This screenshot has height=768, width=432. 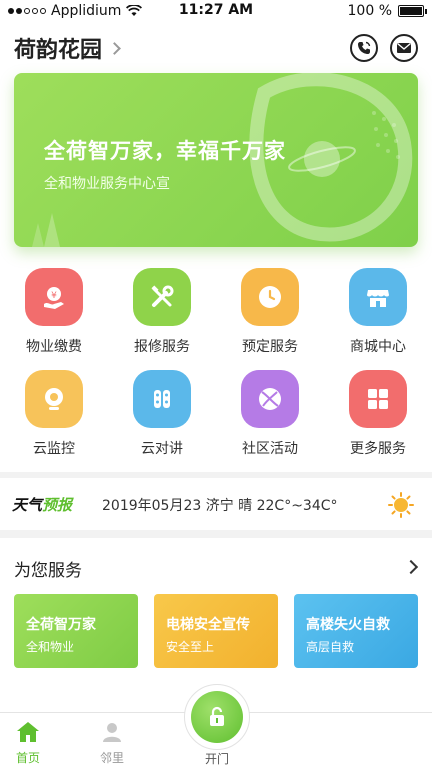 What do you see at coordinates (162, 449) in the screenshot?
I see `service-label: 云对讲` at bounding box center [162, 449].